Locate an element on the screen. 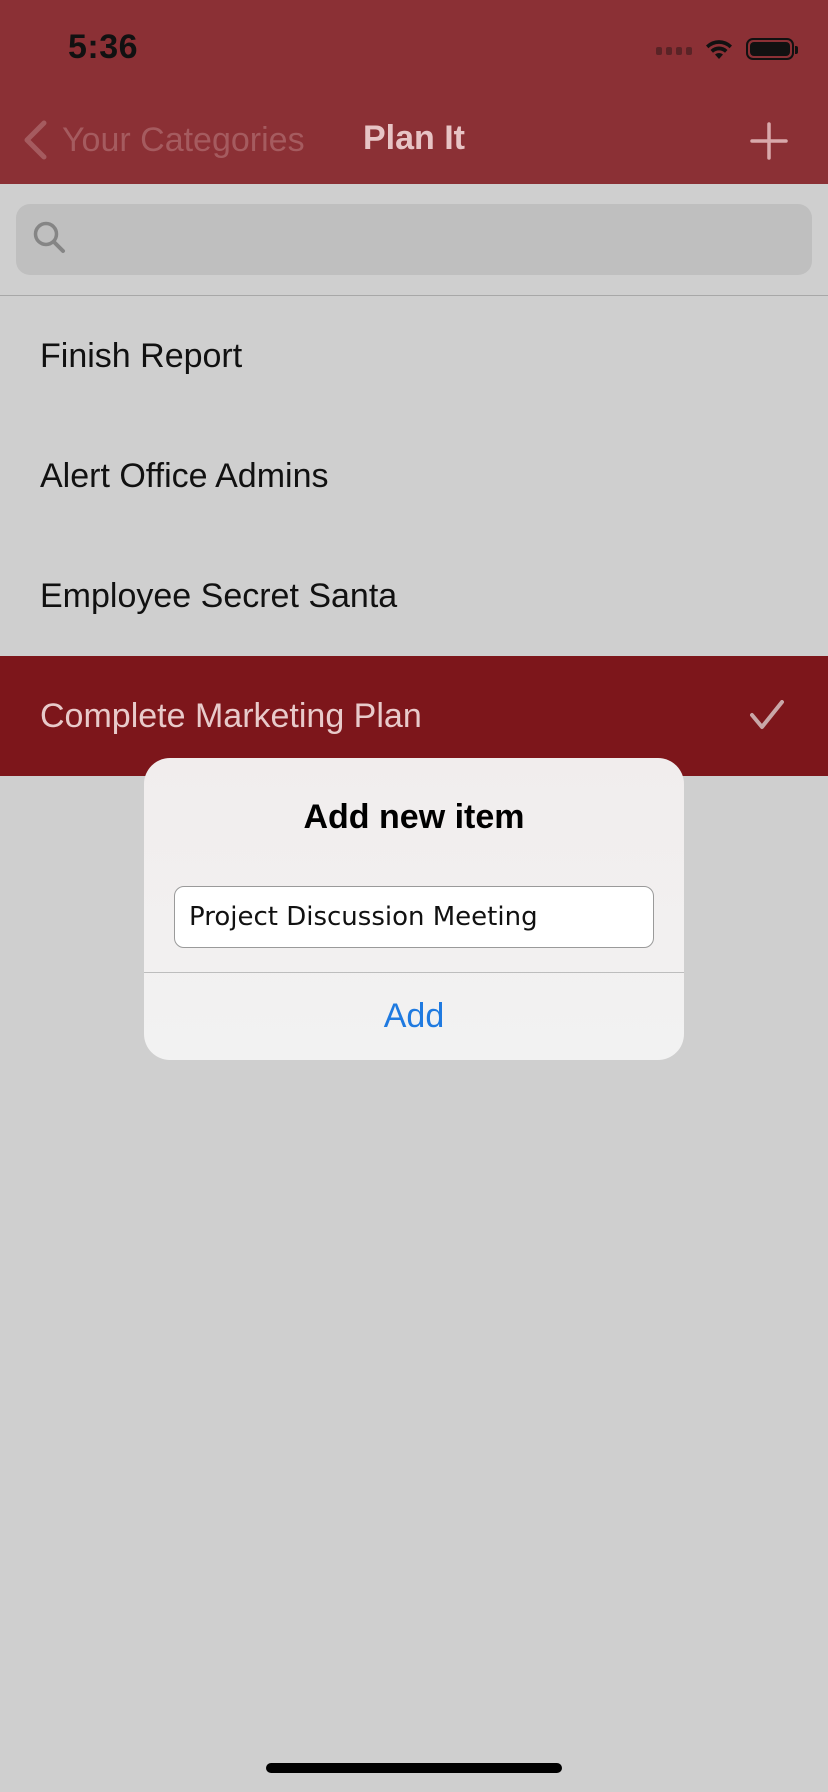 This screenshot has width=828, height=1792. list-item: Finish Report is located at coordinates (414, 356).